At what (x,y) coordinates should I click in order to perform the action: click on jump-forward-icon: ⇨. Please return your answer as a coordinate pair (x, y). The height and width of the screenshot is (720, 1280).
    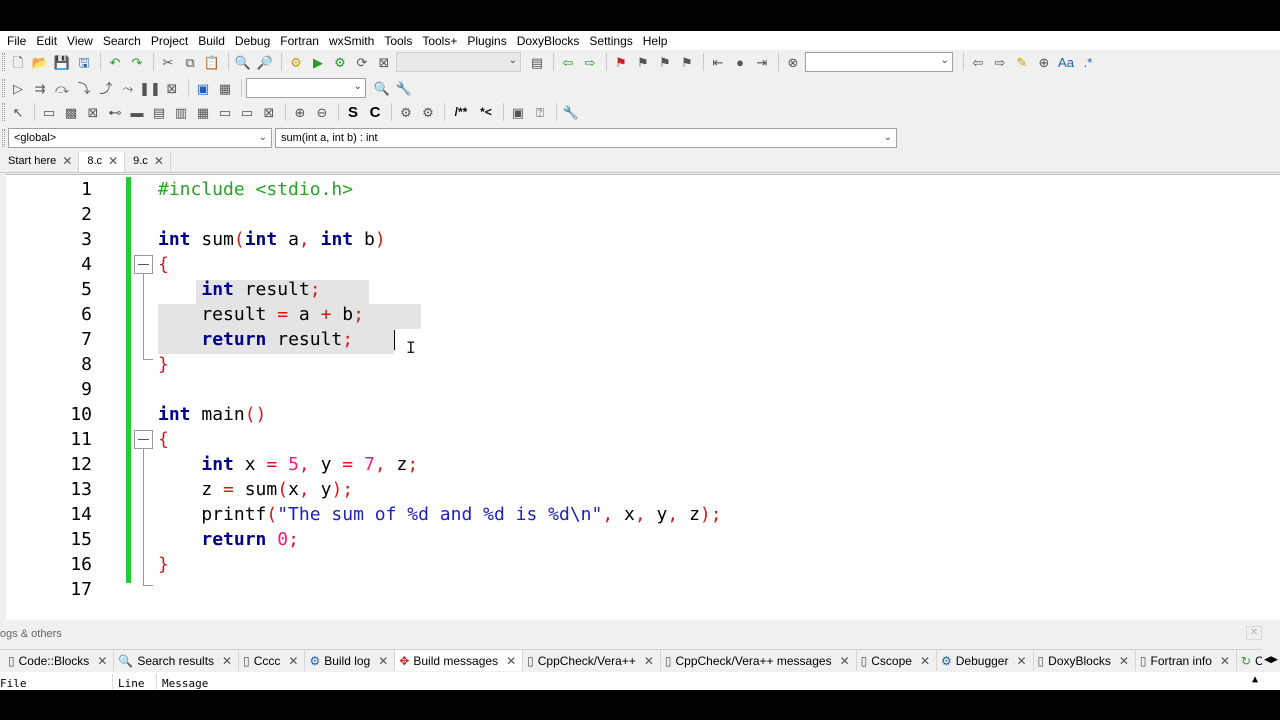
    Looking at the image, I should click on (590, 62).